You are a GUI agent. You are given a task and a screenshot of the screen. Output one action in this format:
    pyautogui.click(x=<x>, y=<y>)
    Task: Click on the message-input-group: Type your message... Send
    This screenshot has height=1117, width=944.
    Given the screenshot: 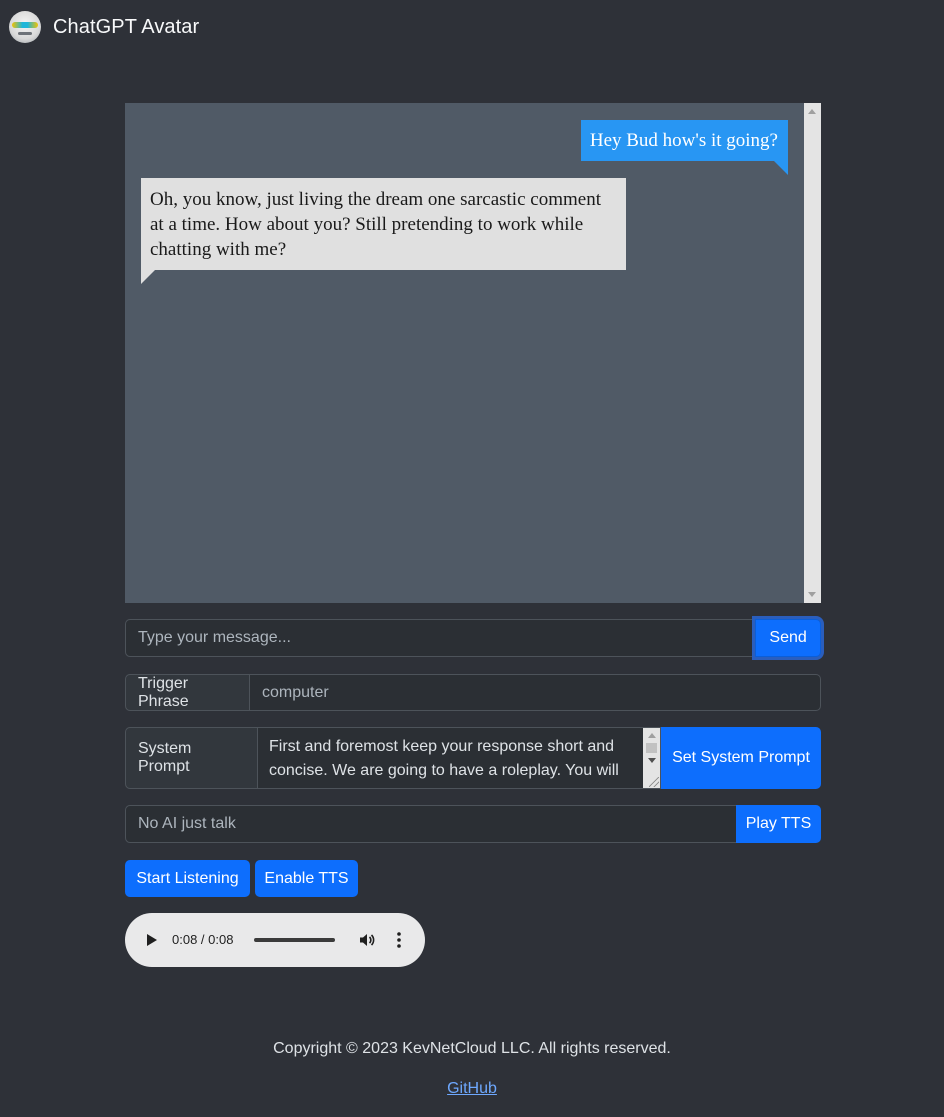 What is the action you would take?
    pyautogui.click(x=473, y=638)
    